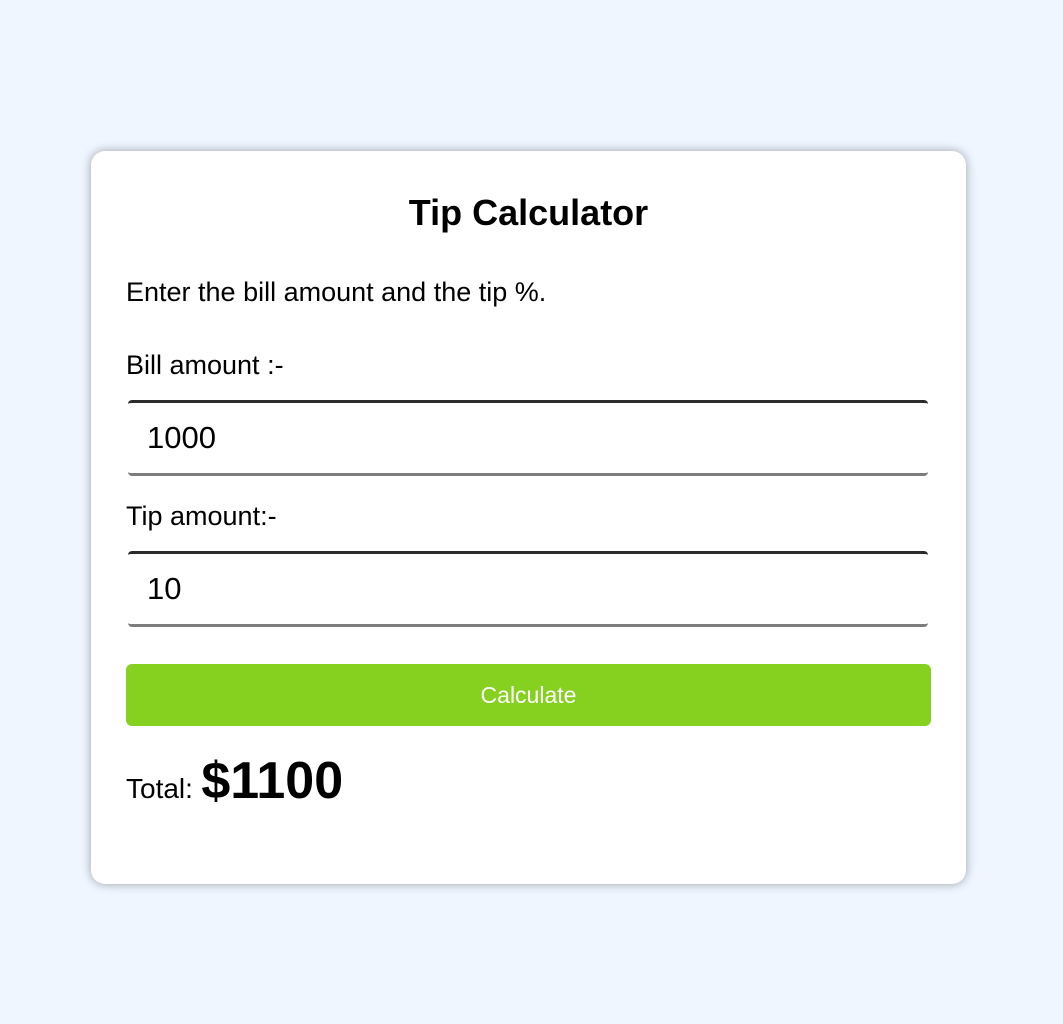  I want to click on page-title: Tip Calculator, so click(528, 212).